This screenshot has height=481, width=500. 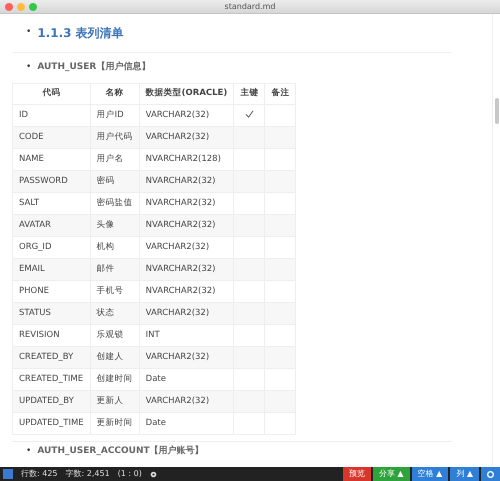 What do you see at coordinates (115, 225) in the screenshot?
I see `table-cell: 头像` at bounding box center [115, 225].